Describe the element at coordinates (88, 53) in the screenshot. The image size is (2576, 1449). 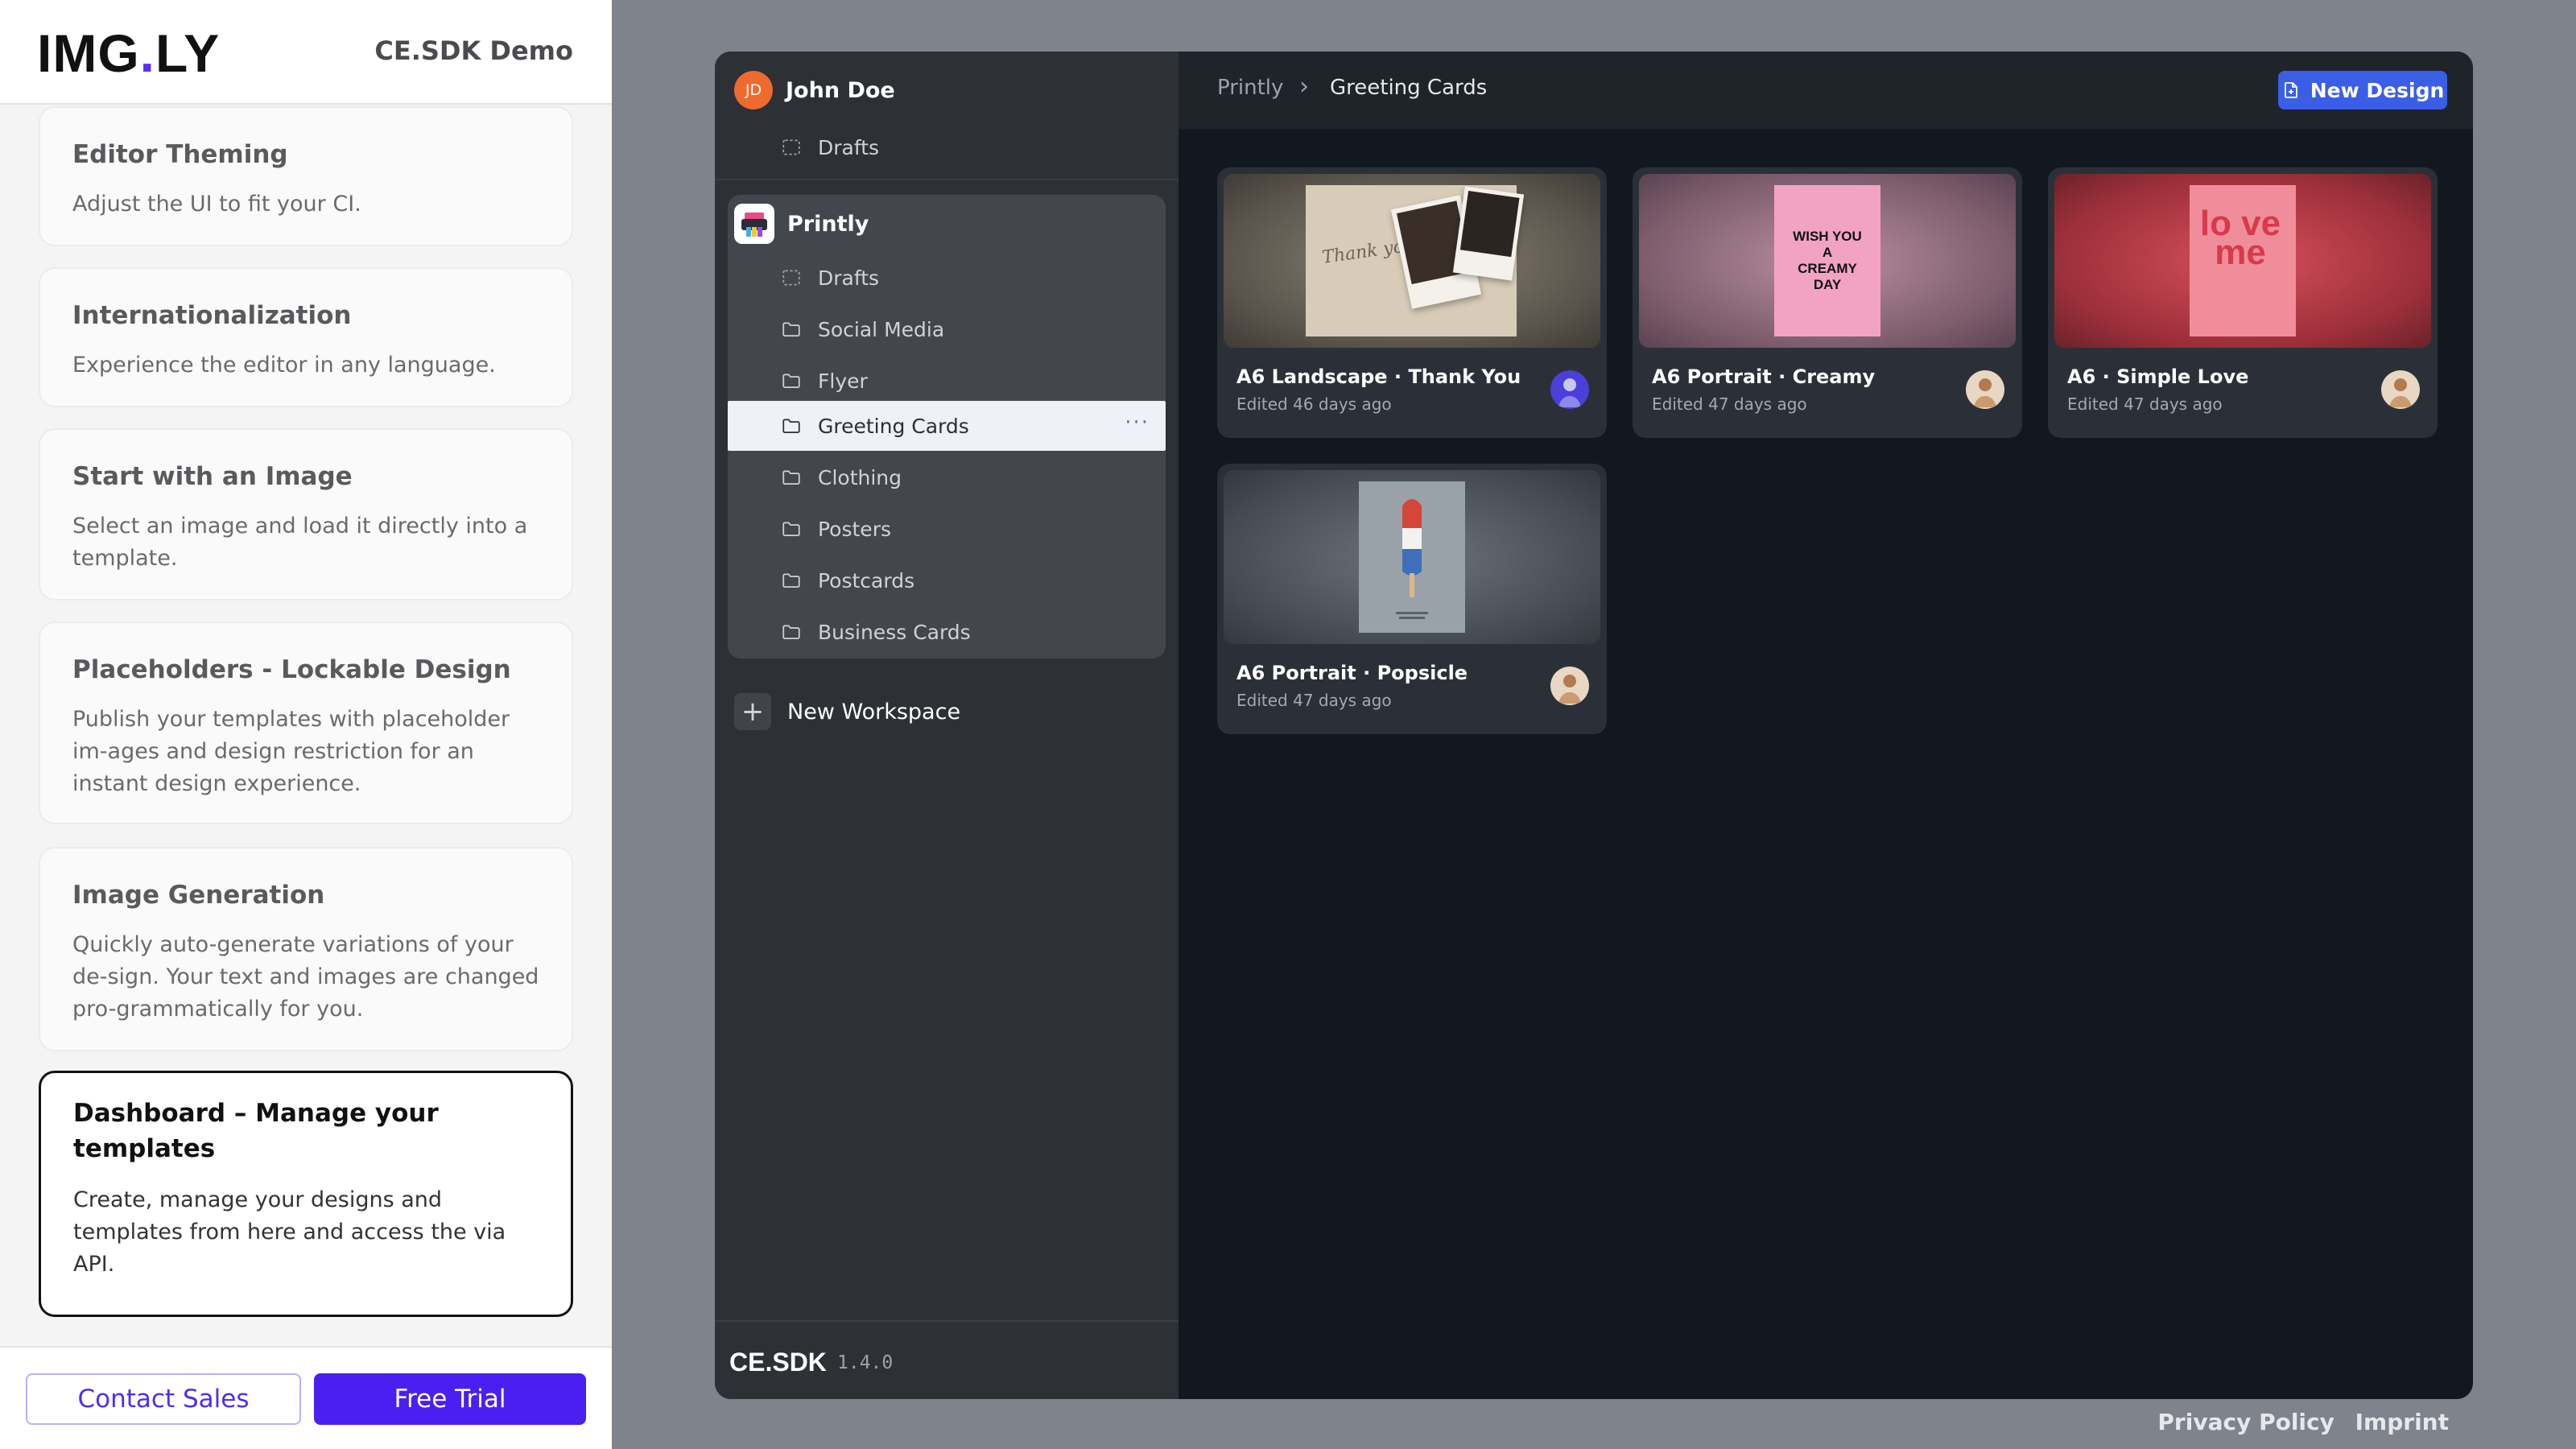
I see `logo-prefix: IMG` at that location.